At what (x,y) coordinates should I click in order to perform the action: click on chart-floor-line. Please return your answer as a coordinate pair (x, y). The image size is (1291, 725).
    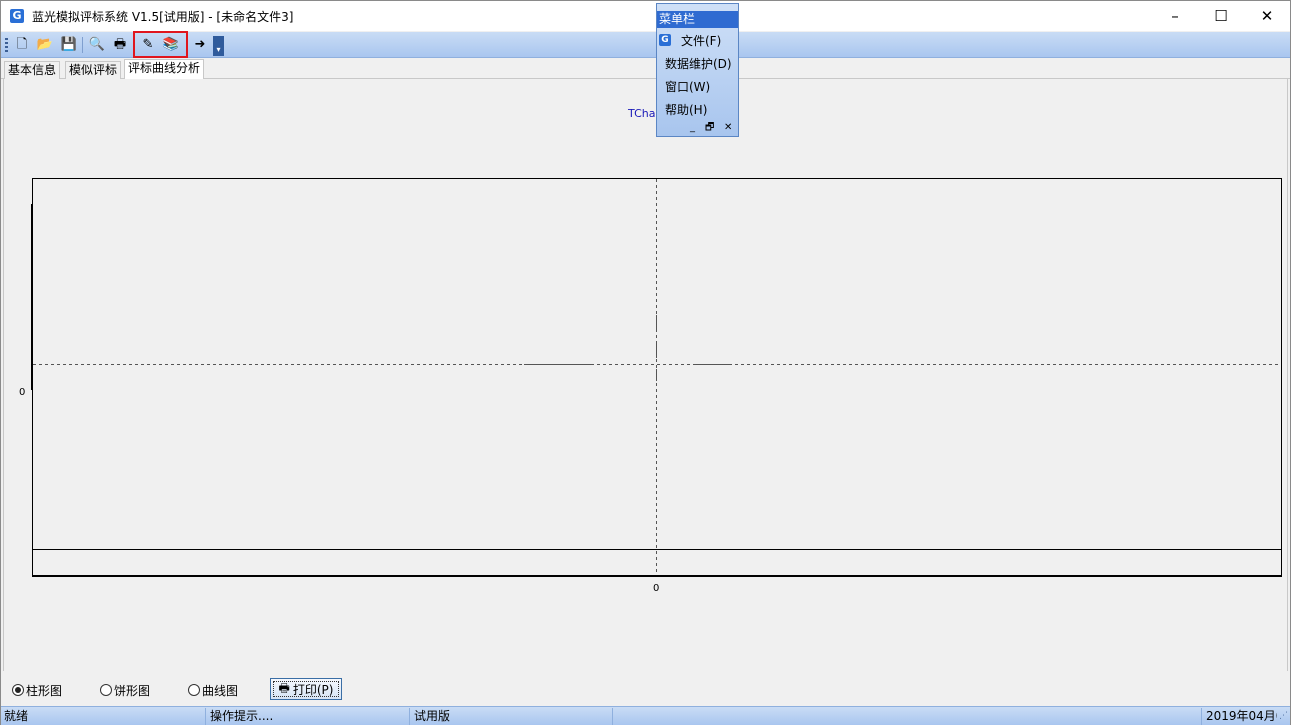
    Looking at the image, I should click on (657, 549).